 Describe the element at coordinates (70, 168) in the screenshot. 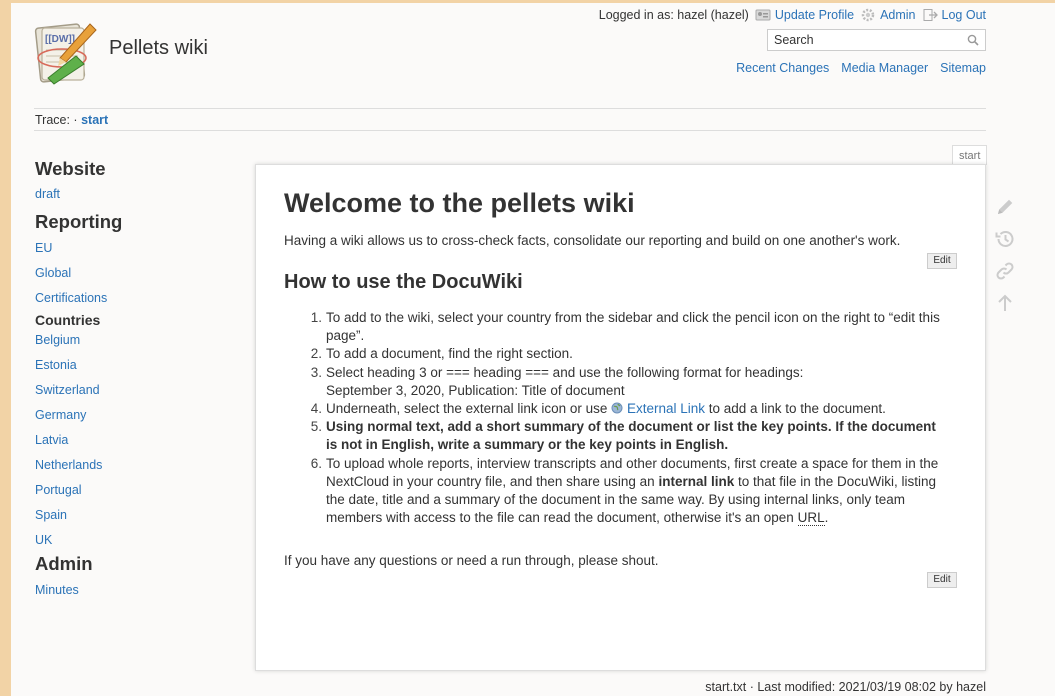

I see `sidebar-heading-website: Website` at that location.